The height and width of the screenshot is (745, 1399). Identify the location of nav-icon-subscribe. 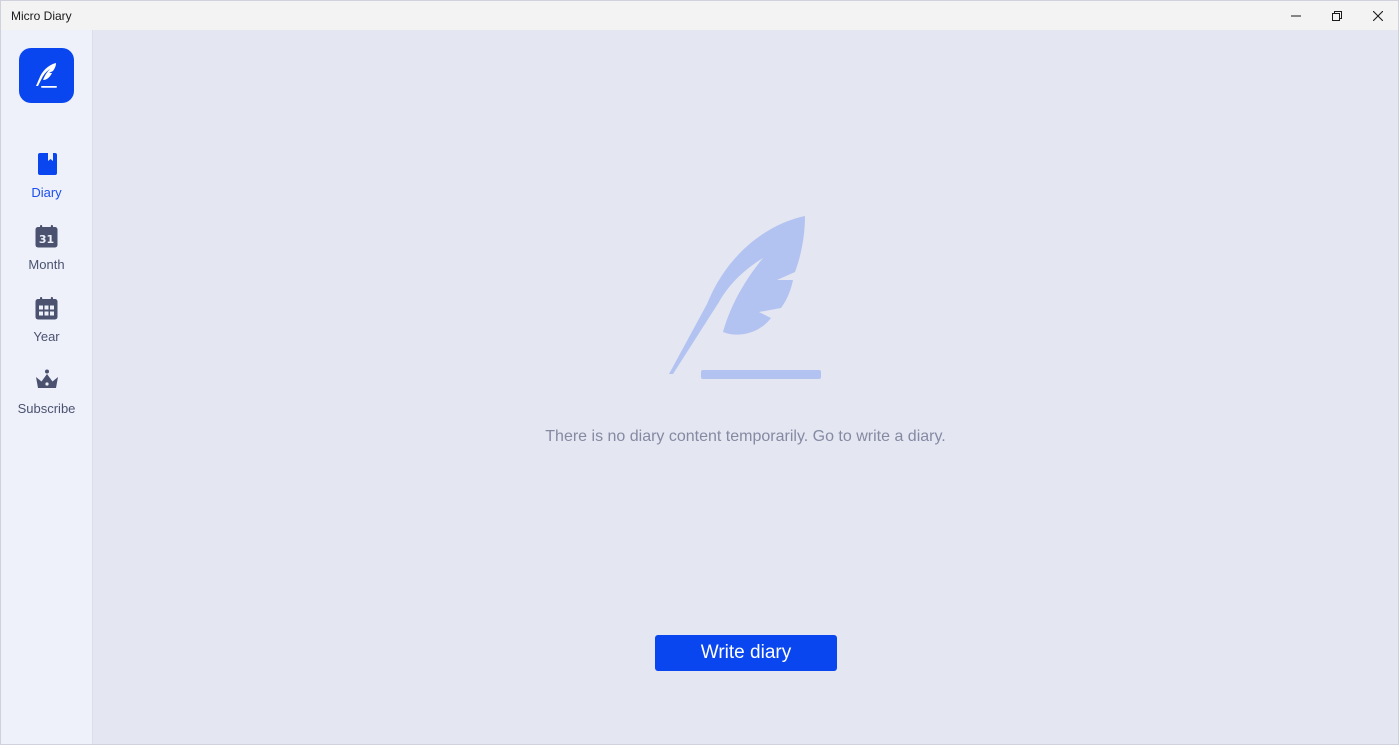
(47, 380).